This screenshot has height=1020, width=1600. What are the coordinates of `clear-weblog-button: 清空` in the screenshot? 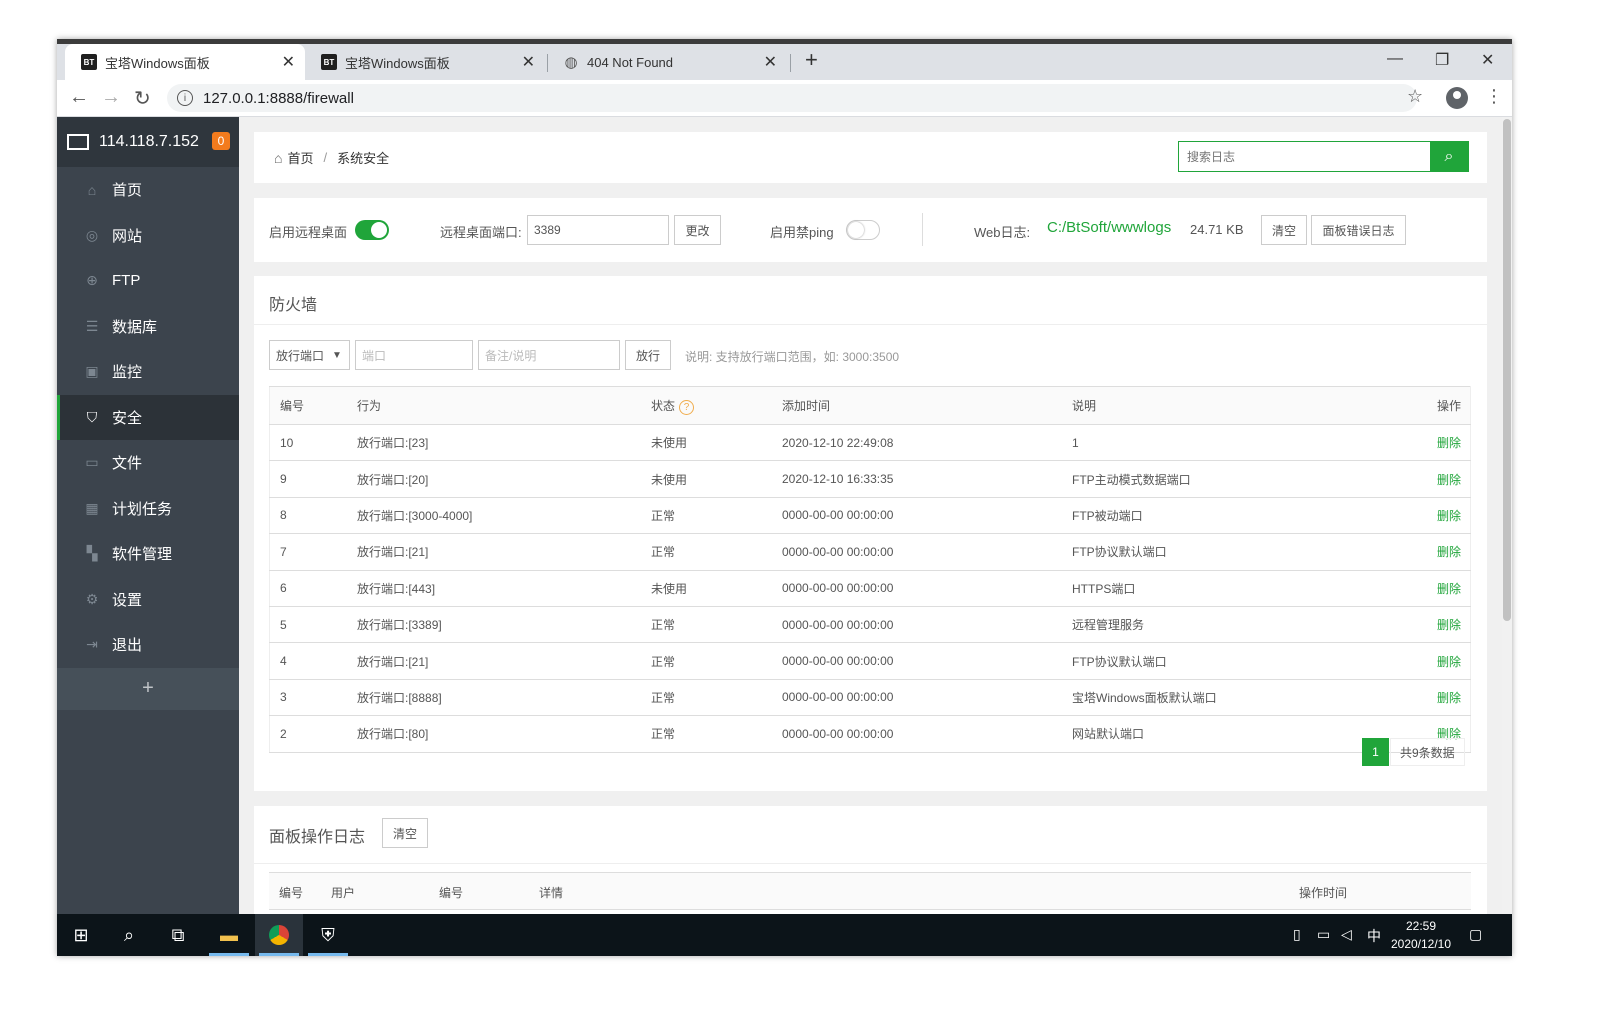 It's located at (1284, 230).